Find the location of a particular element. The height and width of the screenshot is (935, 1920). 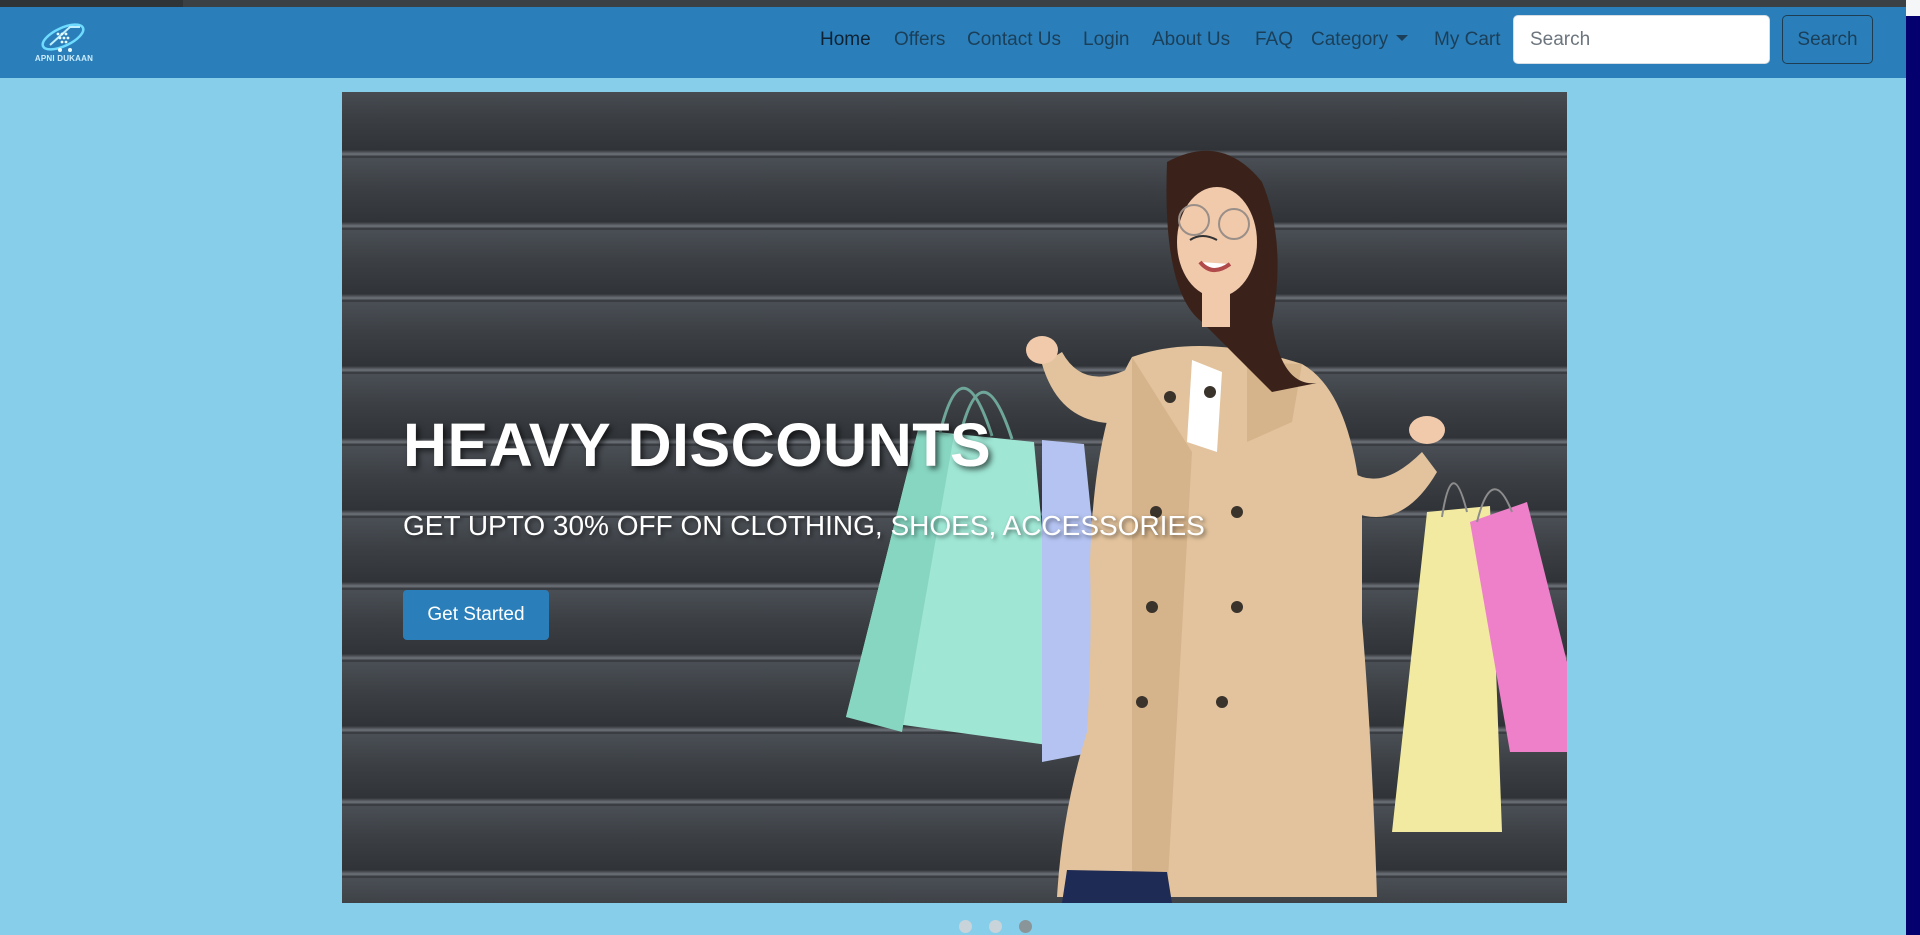

nav-about-us: About Us is located at coordinates (1191, 40).